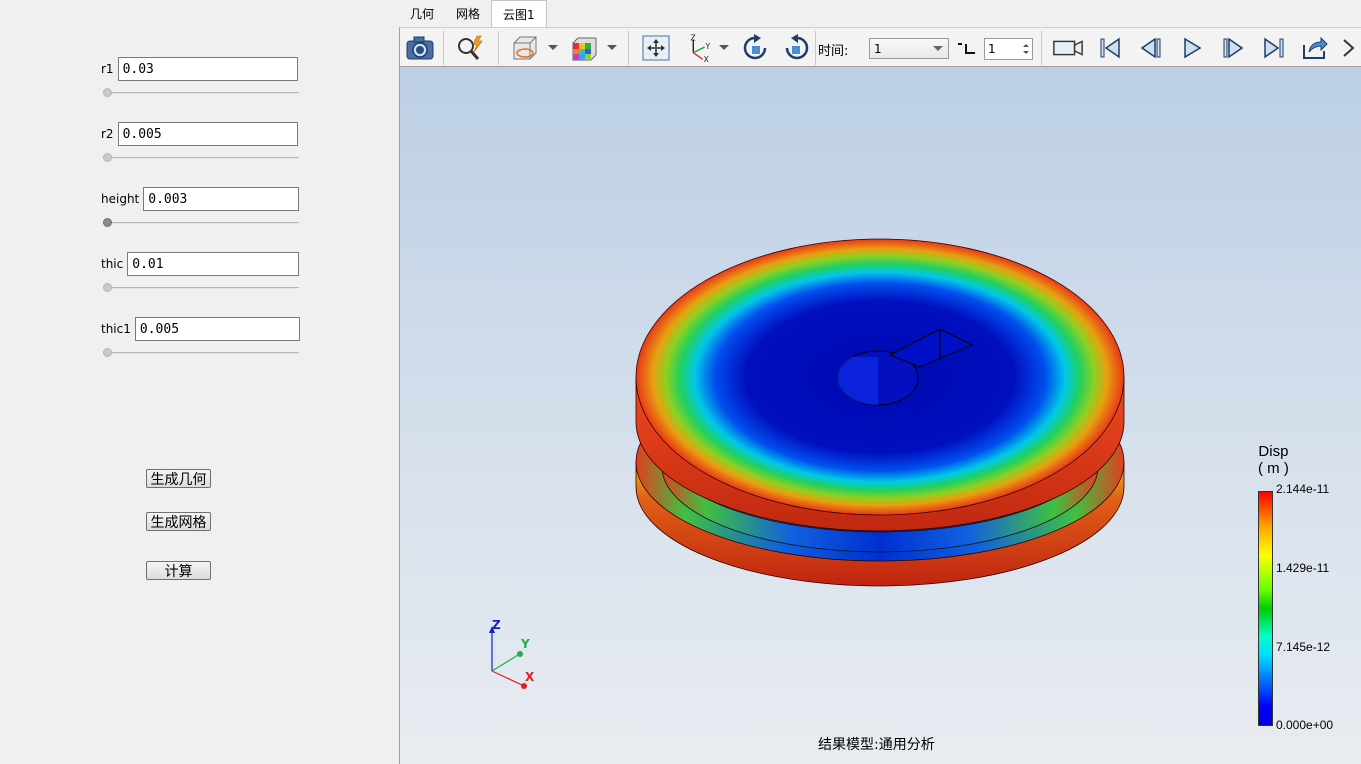 This screenshot has height=764, width=1361. I want to click on axis-x-label: X, so click(530, 677).